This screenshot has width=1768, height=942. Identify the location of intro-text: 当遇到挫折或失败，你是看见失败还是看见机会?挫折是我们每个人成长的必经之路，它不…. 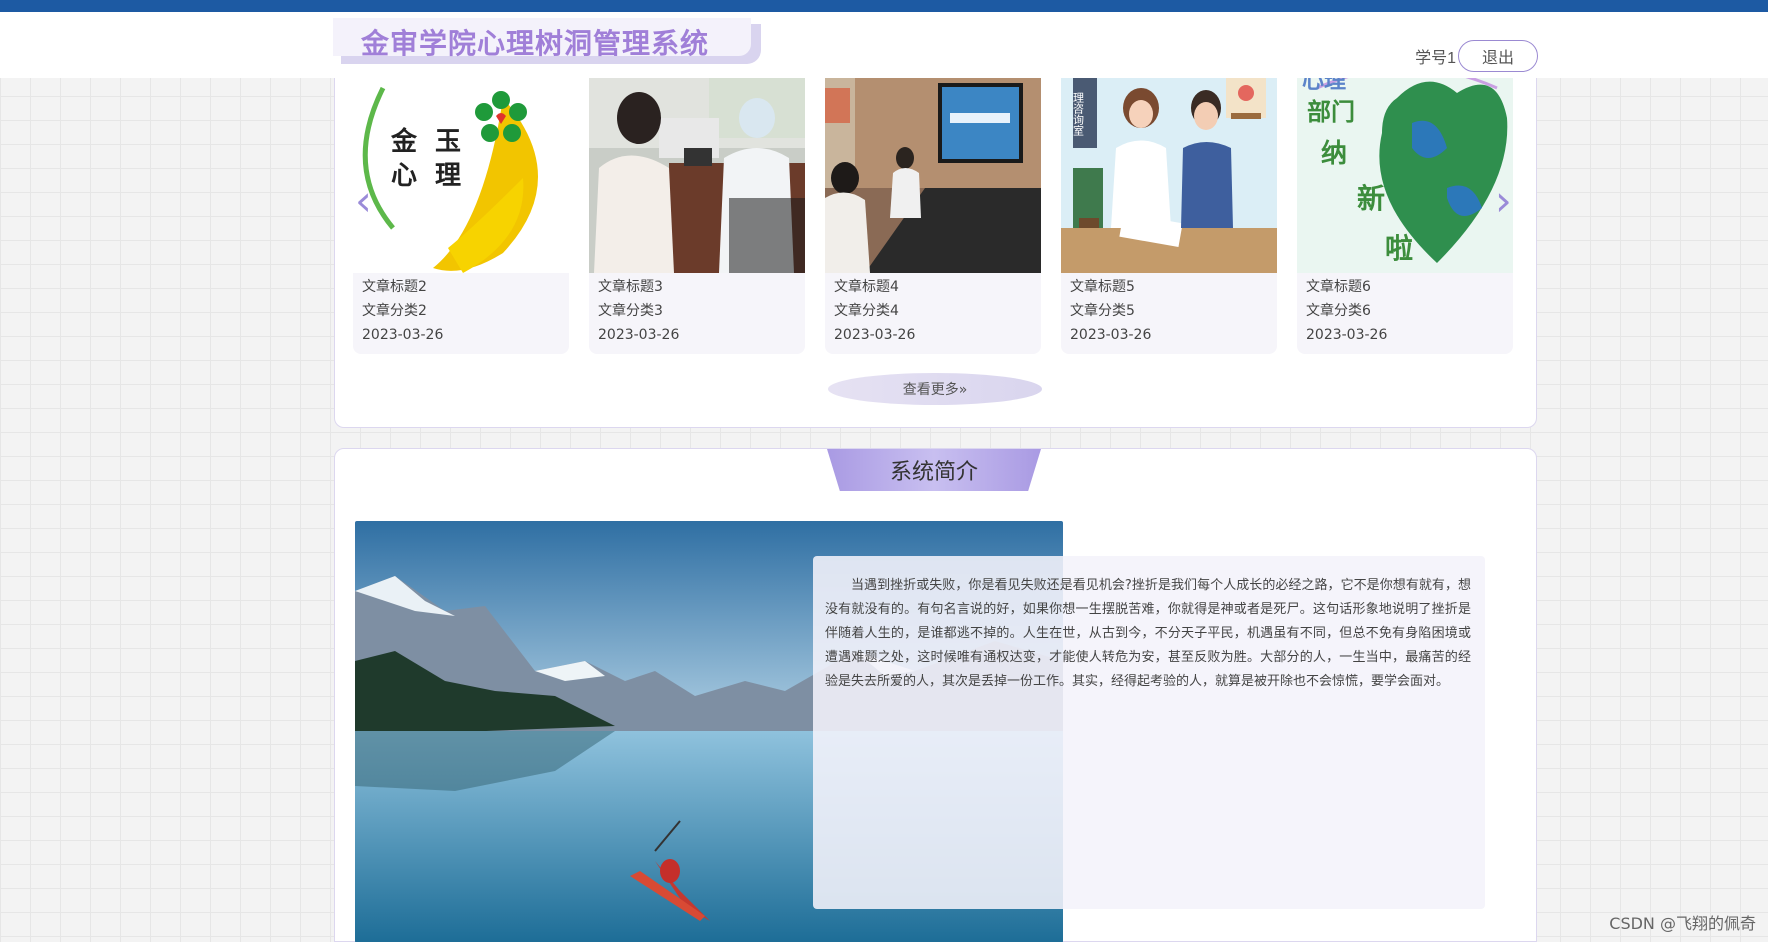
(1148, 633).